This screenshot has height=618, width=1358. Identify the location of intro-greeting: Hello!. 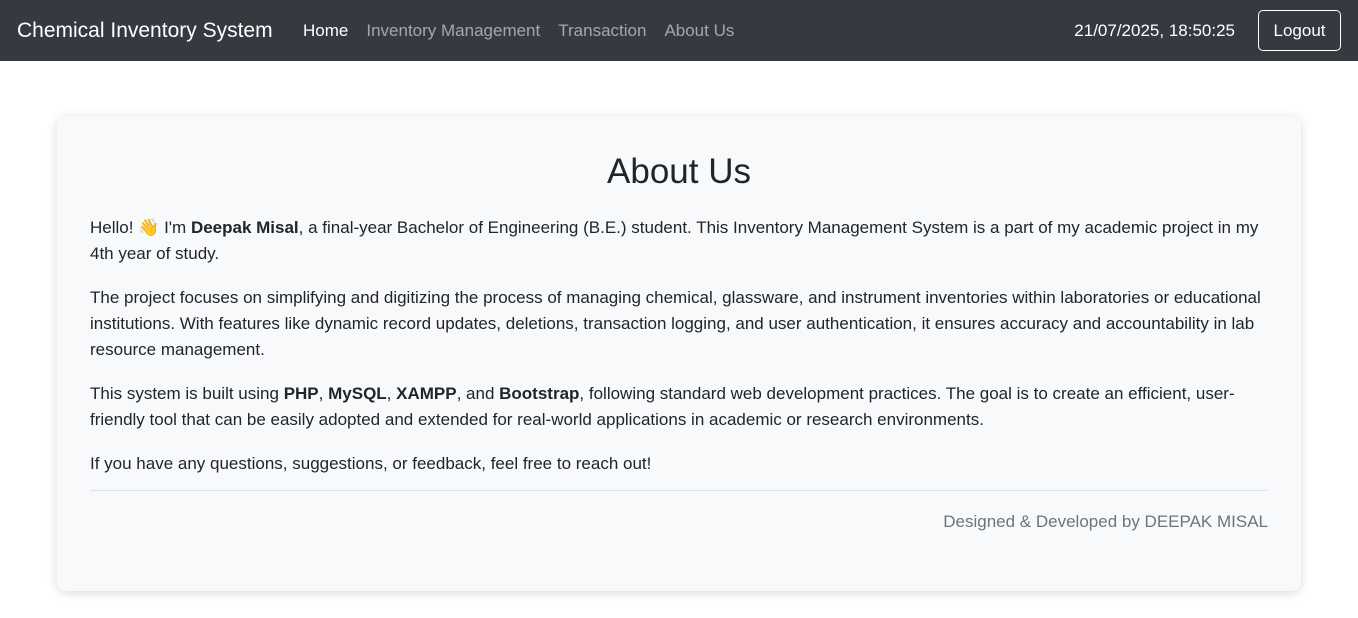
(114, 227).